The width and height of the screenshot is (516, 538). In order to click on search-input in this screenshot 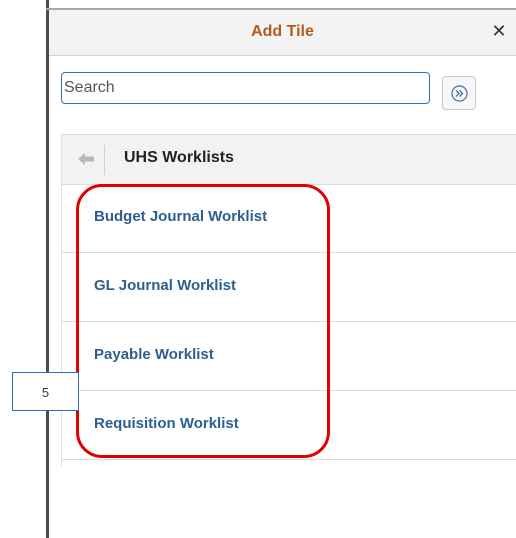, I will do `click(245, 88)`.